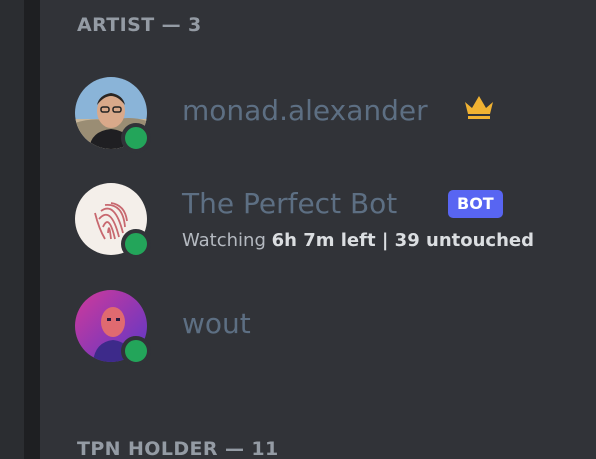  I want to click on member-name: wout, so click(216, 323).